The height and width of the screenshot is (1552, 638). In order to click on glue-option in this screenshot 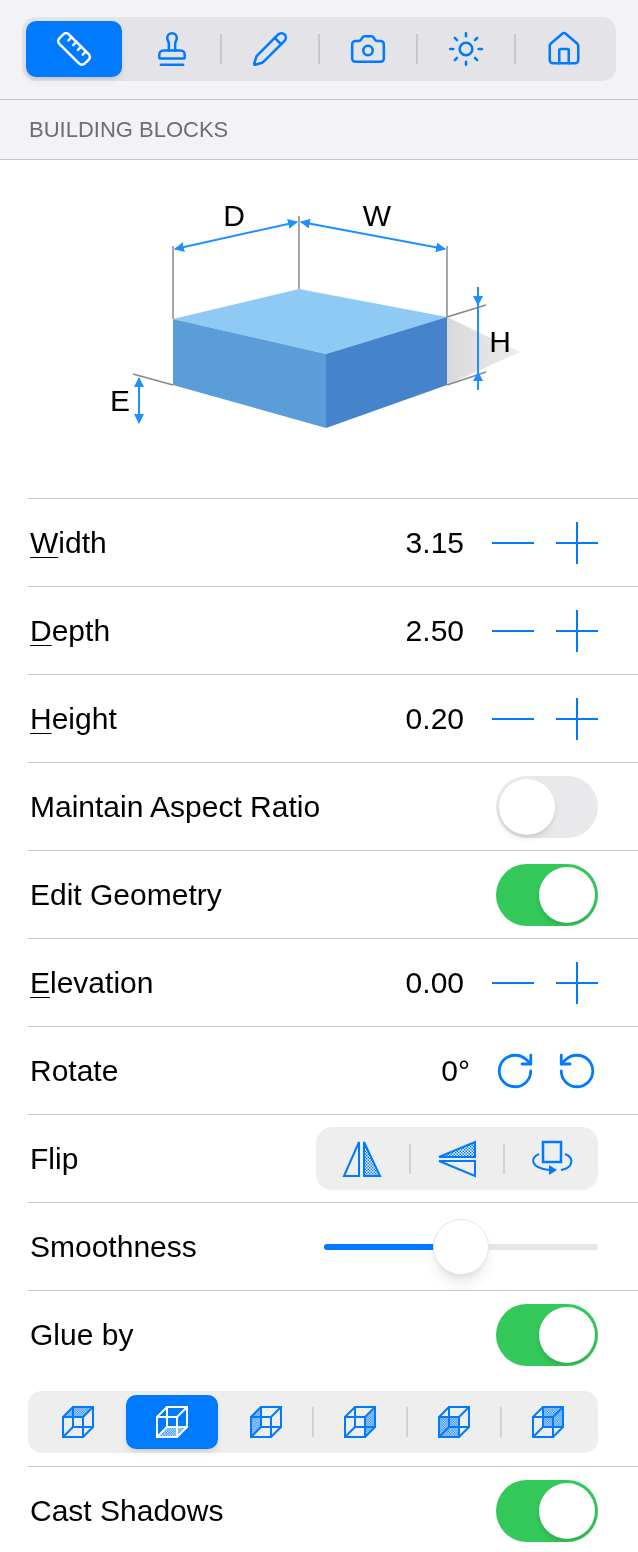, I will do `click(172, 1422)`.